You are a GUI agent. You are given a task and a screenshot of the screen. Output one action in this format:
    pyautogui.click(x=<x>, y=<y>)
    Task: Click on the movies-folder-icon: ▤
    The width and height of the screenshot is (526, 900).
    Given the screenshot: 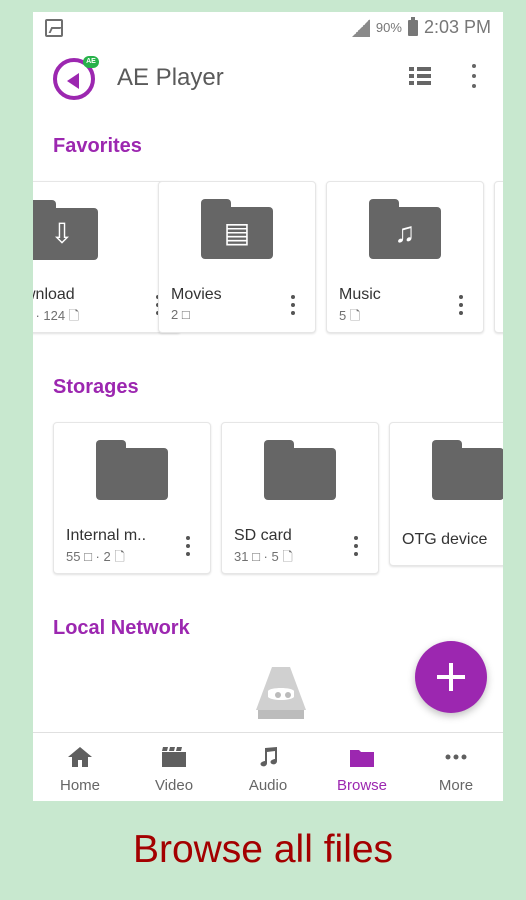 What is the action you would take?
    pyautogui.click(x=237, y=229)
    